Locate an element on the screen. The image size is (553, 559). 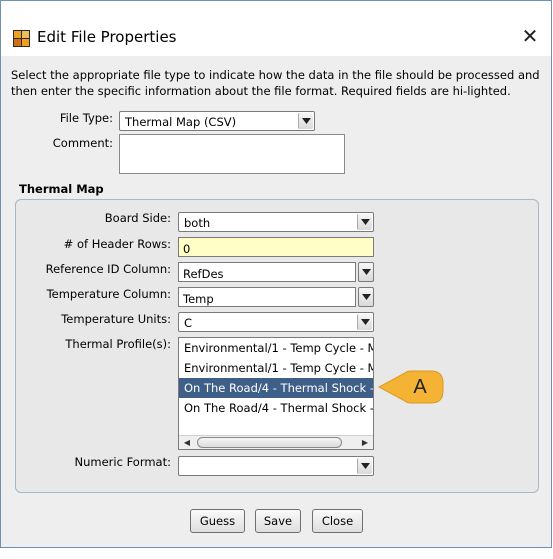
comment-label: Comment: is located at coordinates (82, 143).